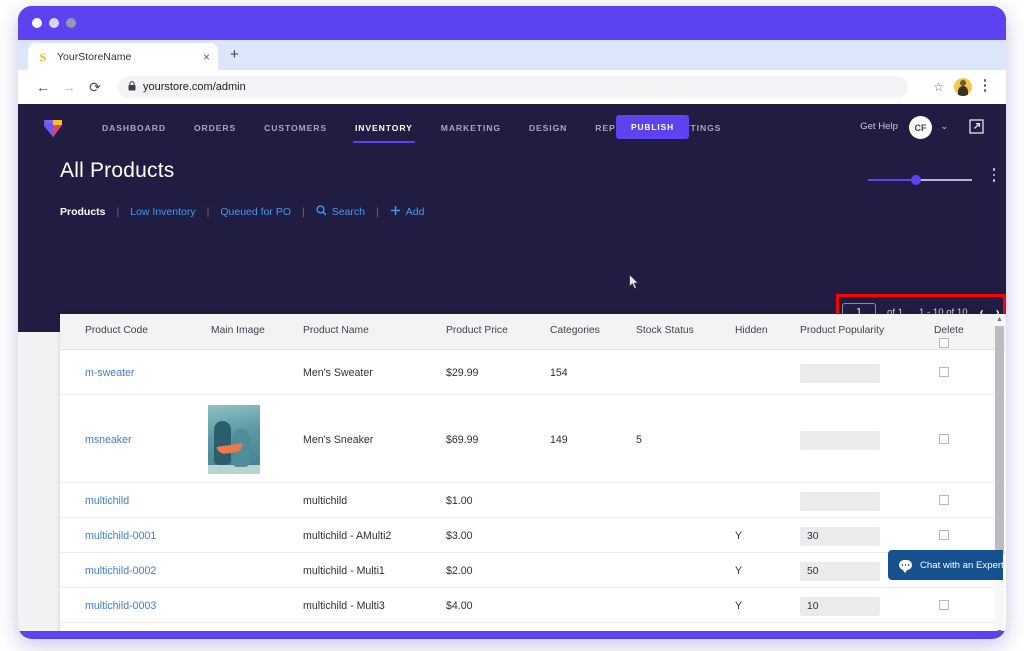 This screenshot has height=651, width=1024. What do you see at coordinates (462, 373) in the screenshot?
I see `cell-product-price: $29.99` at bounding box center [462, 373].